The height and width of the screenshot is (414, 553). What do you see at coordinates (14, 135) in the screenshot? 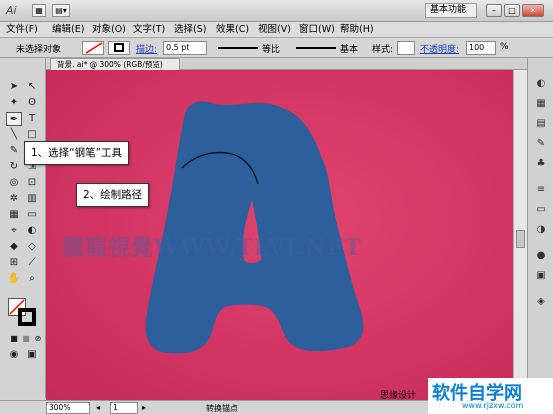
I see `line-tool-icon: ╲` at bounding box center [14, 135].